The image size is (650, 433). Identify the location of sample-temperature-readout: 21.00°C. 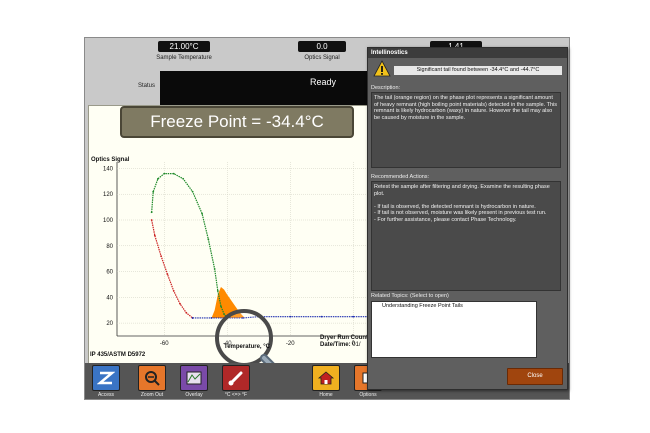
(184, 46).